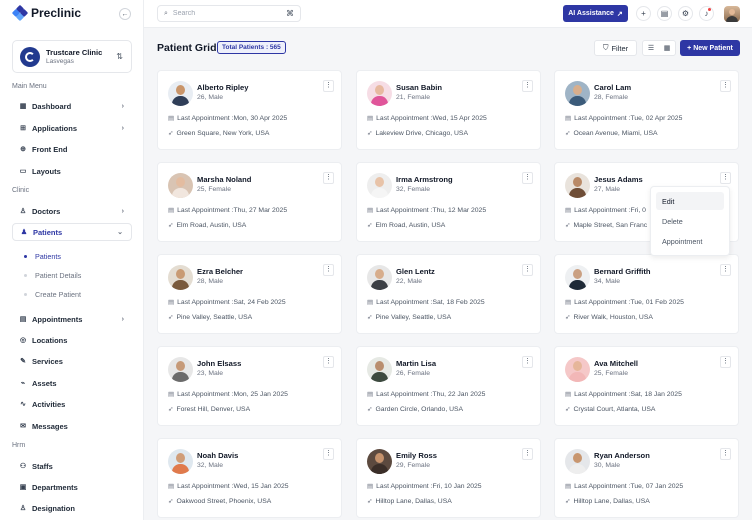 The height and width of the screenshot is (520, 752). Describe the element at coordinates (72, 466) in the screenshot. I see `sidebar-item-staffs: ⚇ Staffs` at that location.